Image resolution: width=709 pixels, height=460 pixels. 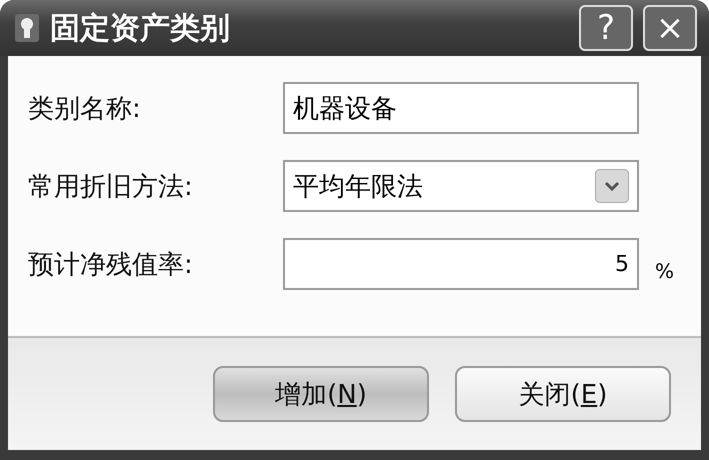 What do you see at coordinates (664, 271) in the screenshot?
I see `unit-label: %` at bounding box center [664, 271].